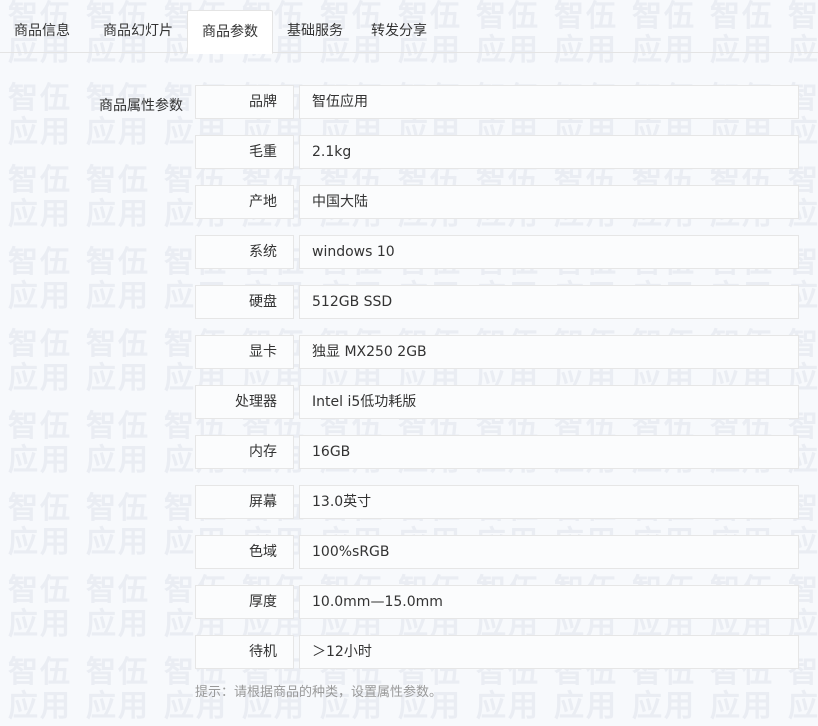 The height and width of the screenshot is (726, 818). I want to click on tab-basic-services: 基础服务, so click(315, 31).